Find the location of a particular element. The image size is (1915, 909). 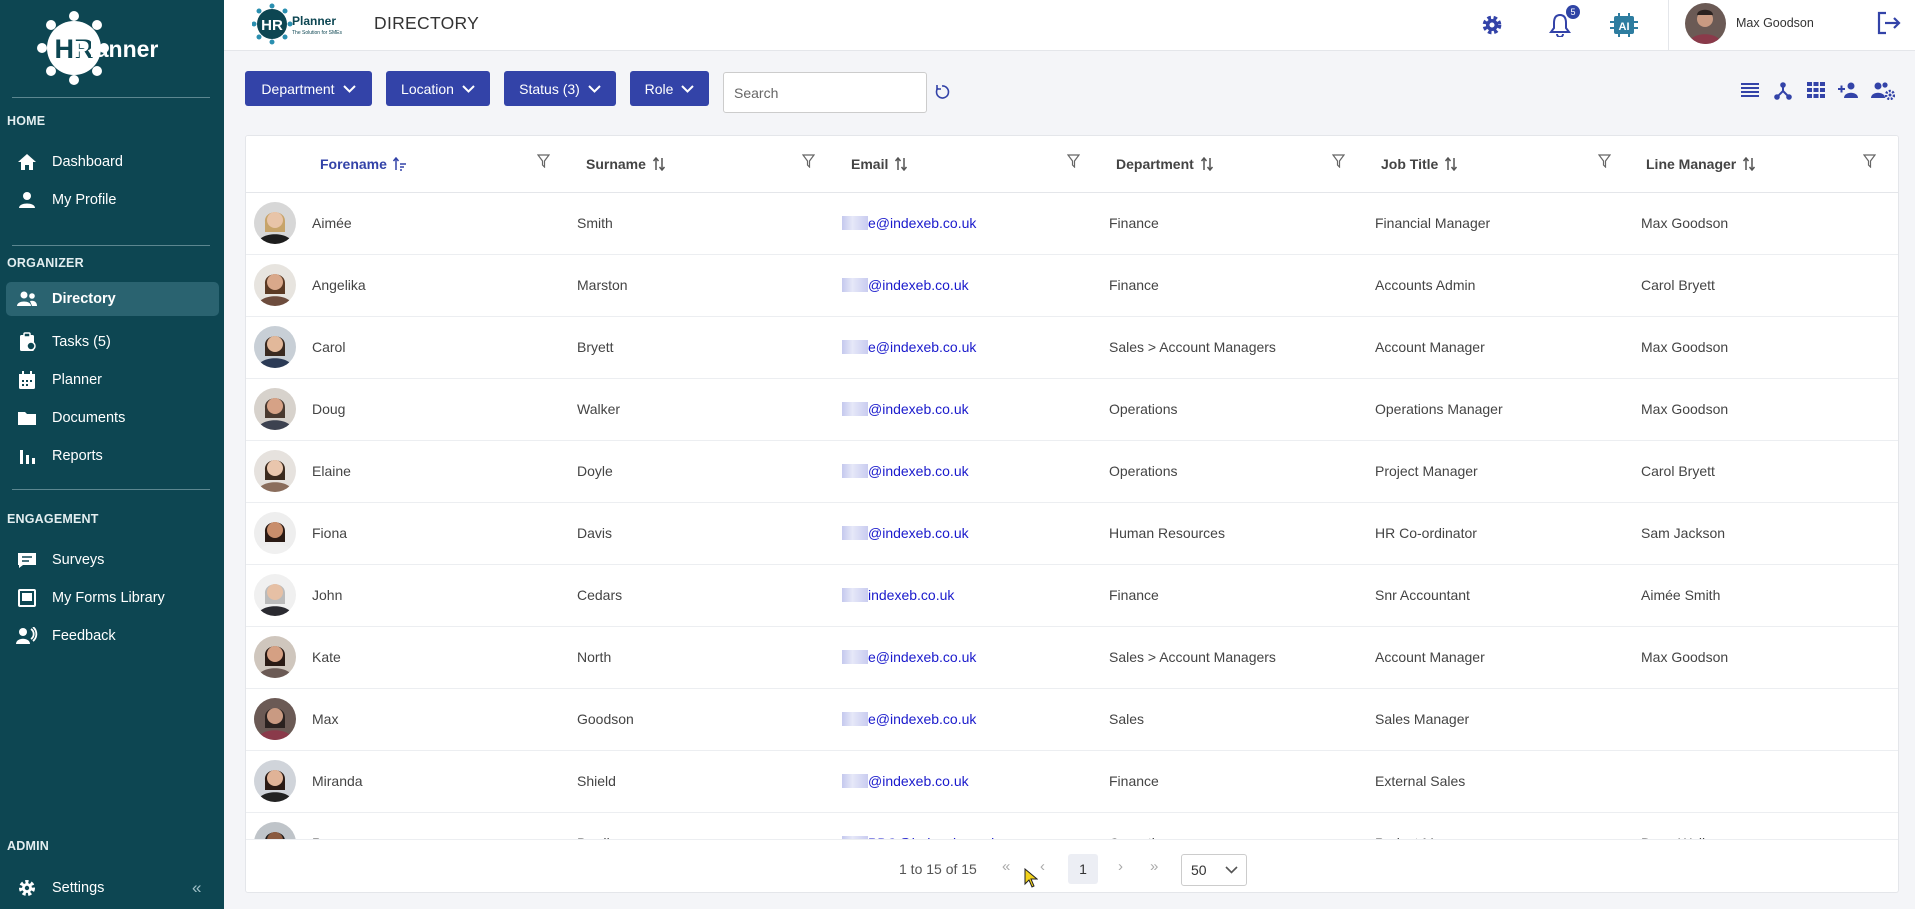

sort-ascending-icon is located at coordinates (399, 164).